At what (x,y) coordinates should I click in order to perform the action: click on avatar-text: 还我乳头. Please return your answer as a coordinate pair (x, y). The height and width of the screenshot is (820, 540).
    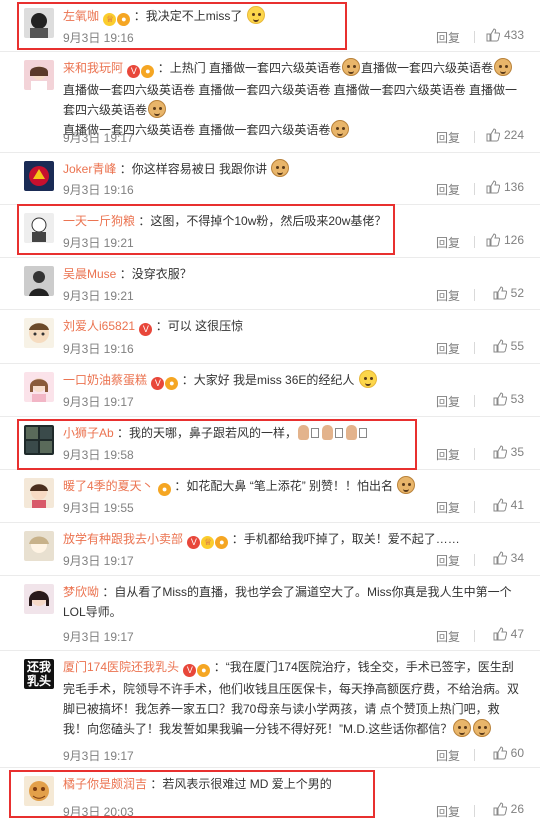
    Looking at the image, I should click on (38, 674).